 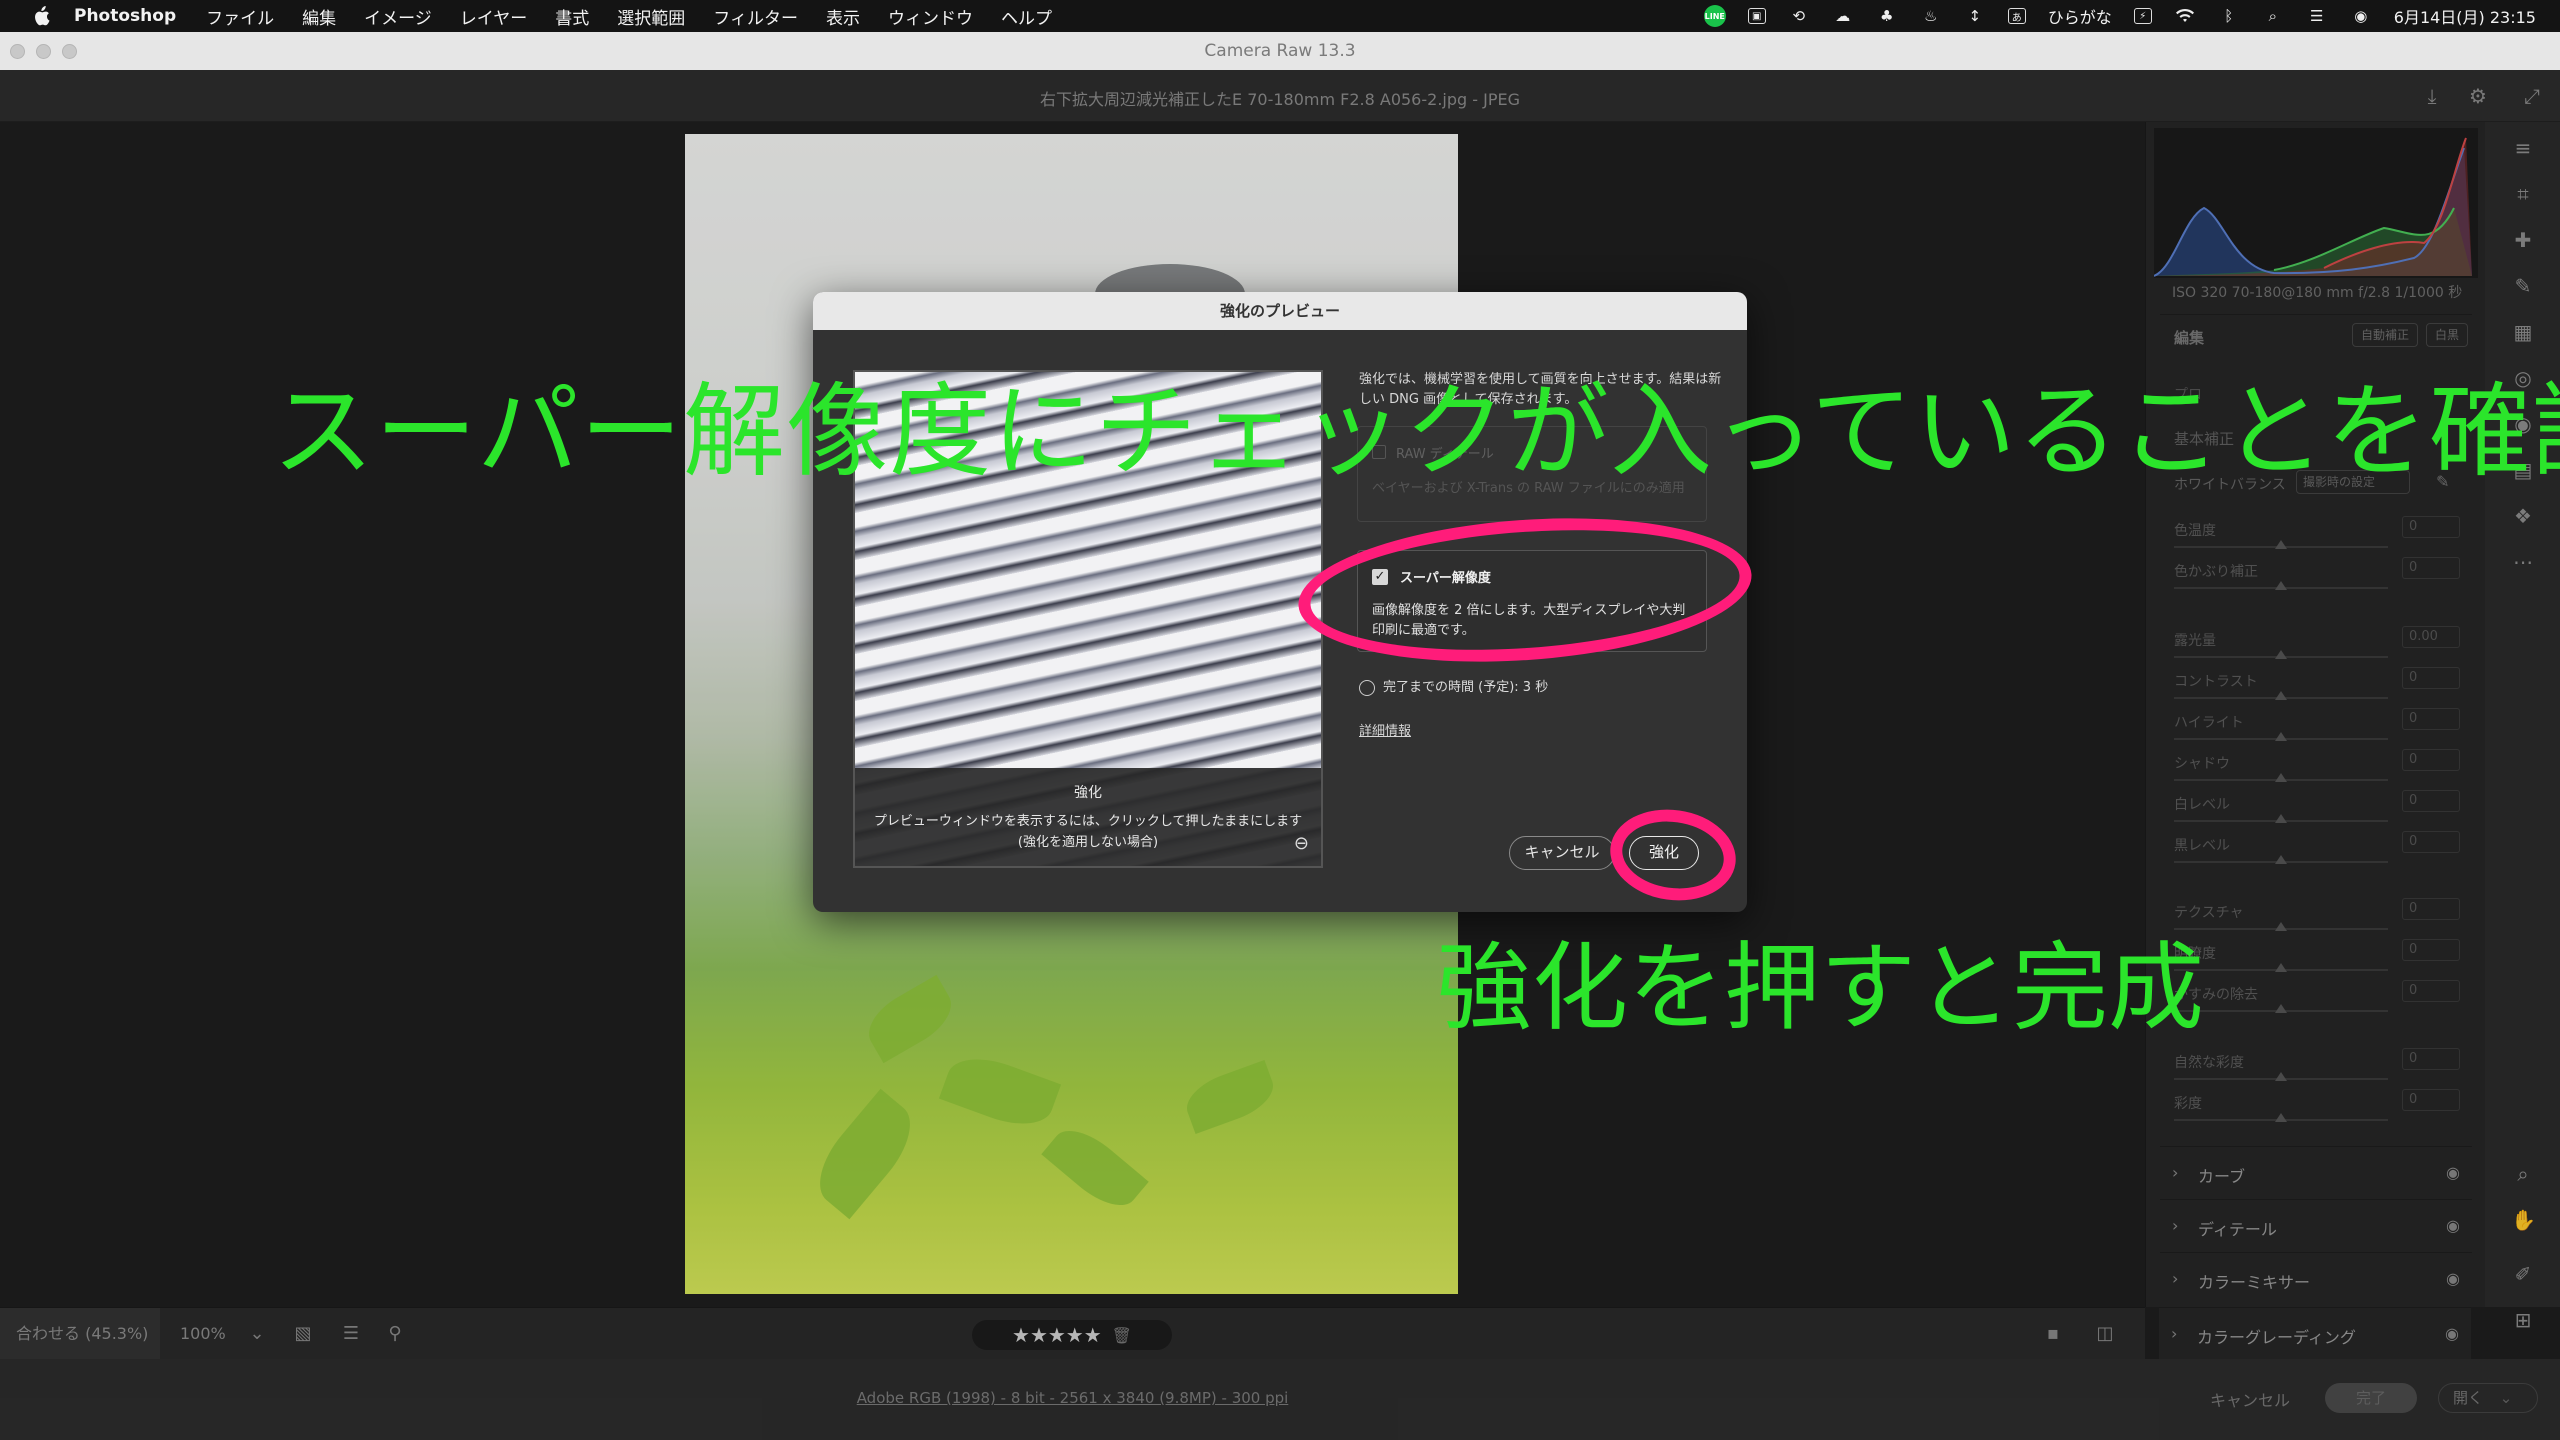 I want to click on window-title: Camera Raw 13.3, so click(x=1280, y=51).